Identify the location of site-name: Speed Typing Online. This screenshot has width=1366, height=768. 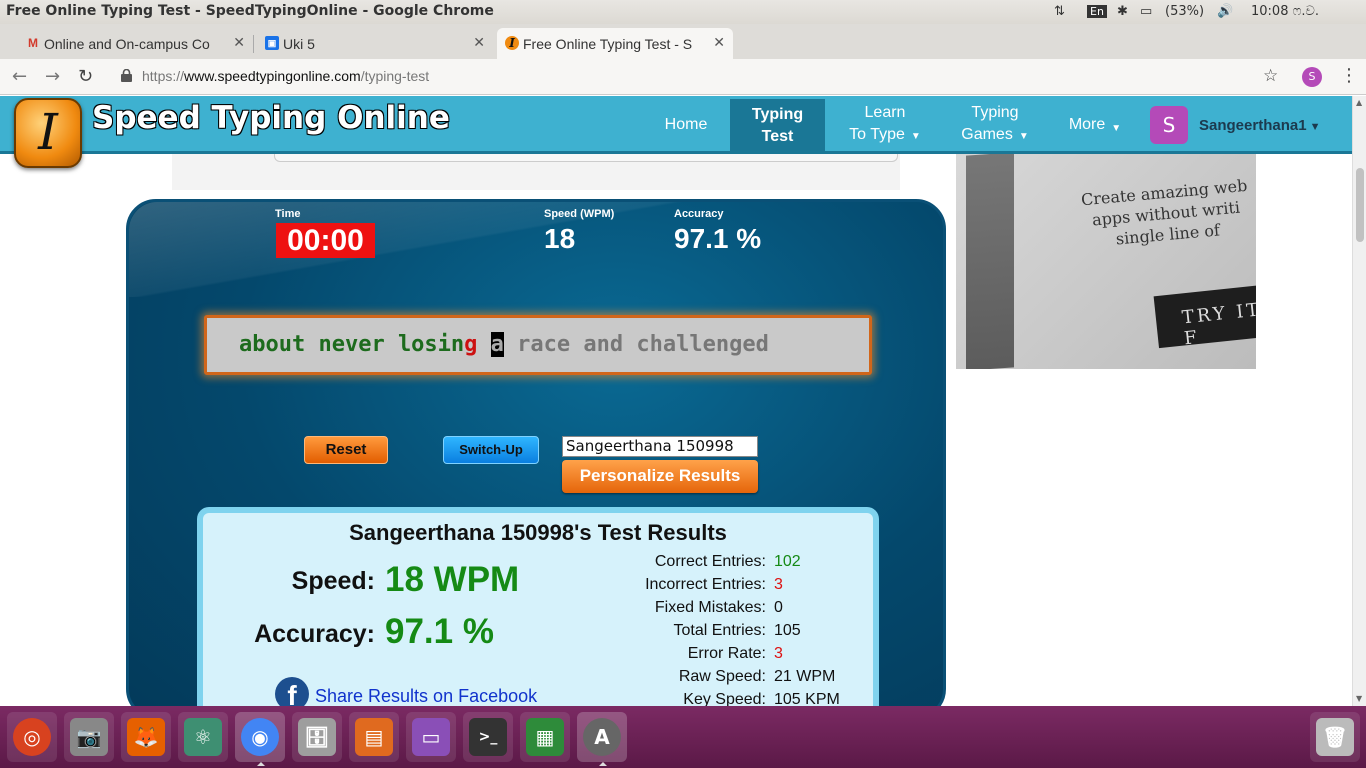
(271, 118).